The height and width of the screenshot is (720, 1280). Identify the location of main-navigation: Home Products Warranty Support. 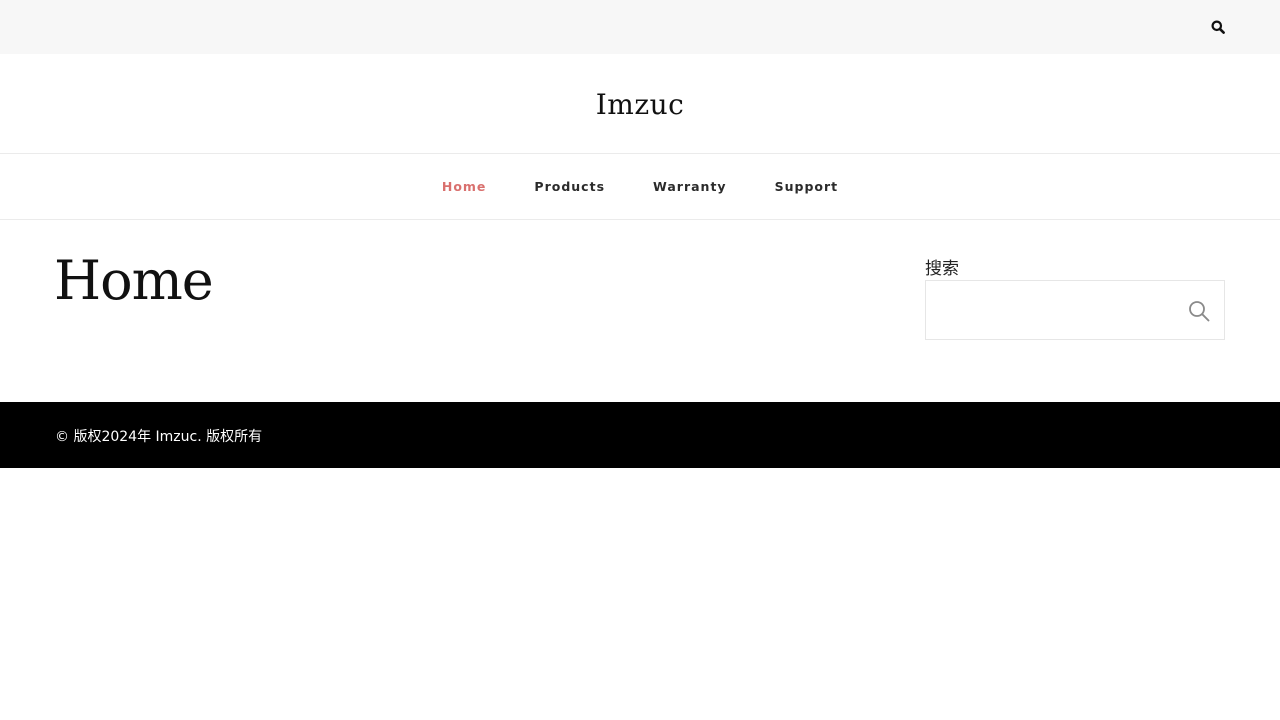
(640, 187).